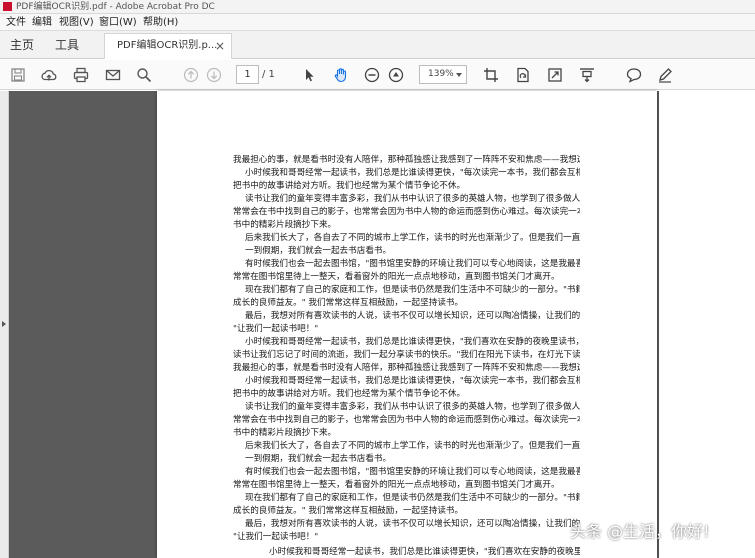 The height and width of the screenshot is (558, 755). What do you see at coordinates (377, 7) in the screenshot?
I see `title-bar: PDF编辑OCR识别.pdf - Adobe Acrobat Pro DC` at bounding box center [377, 7].